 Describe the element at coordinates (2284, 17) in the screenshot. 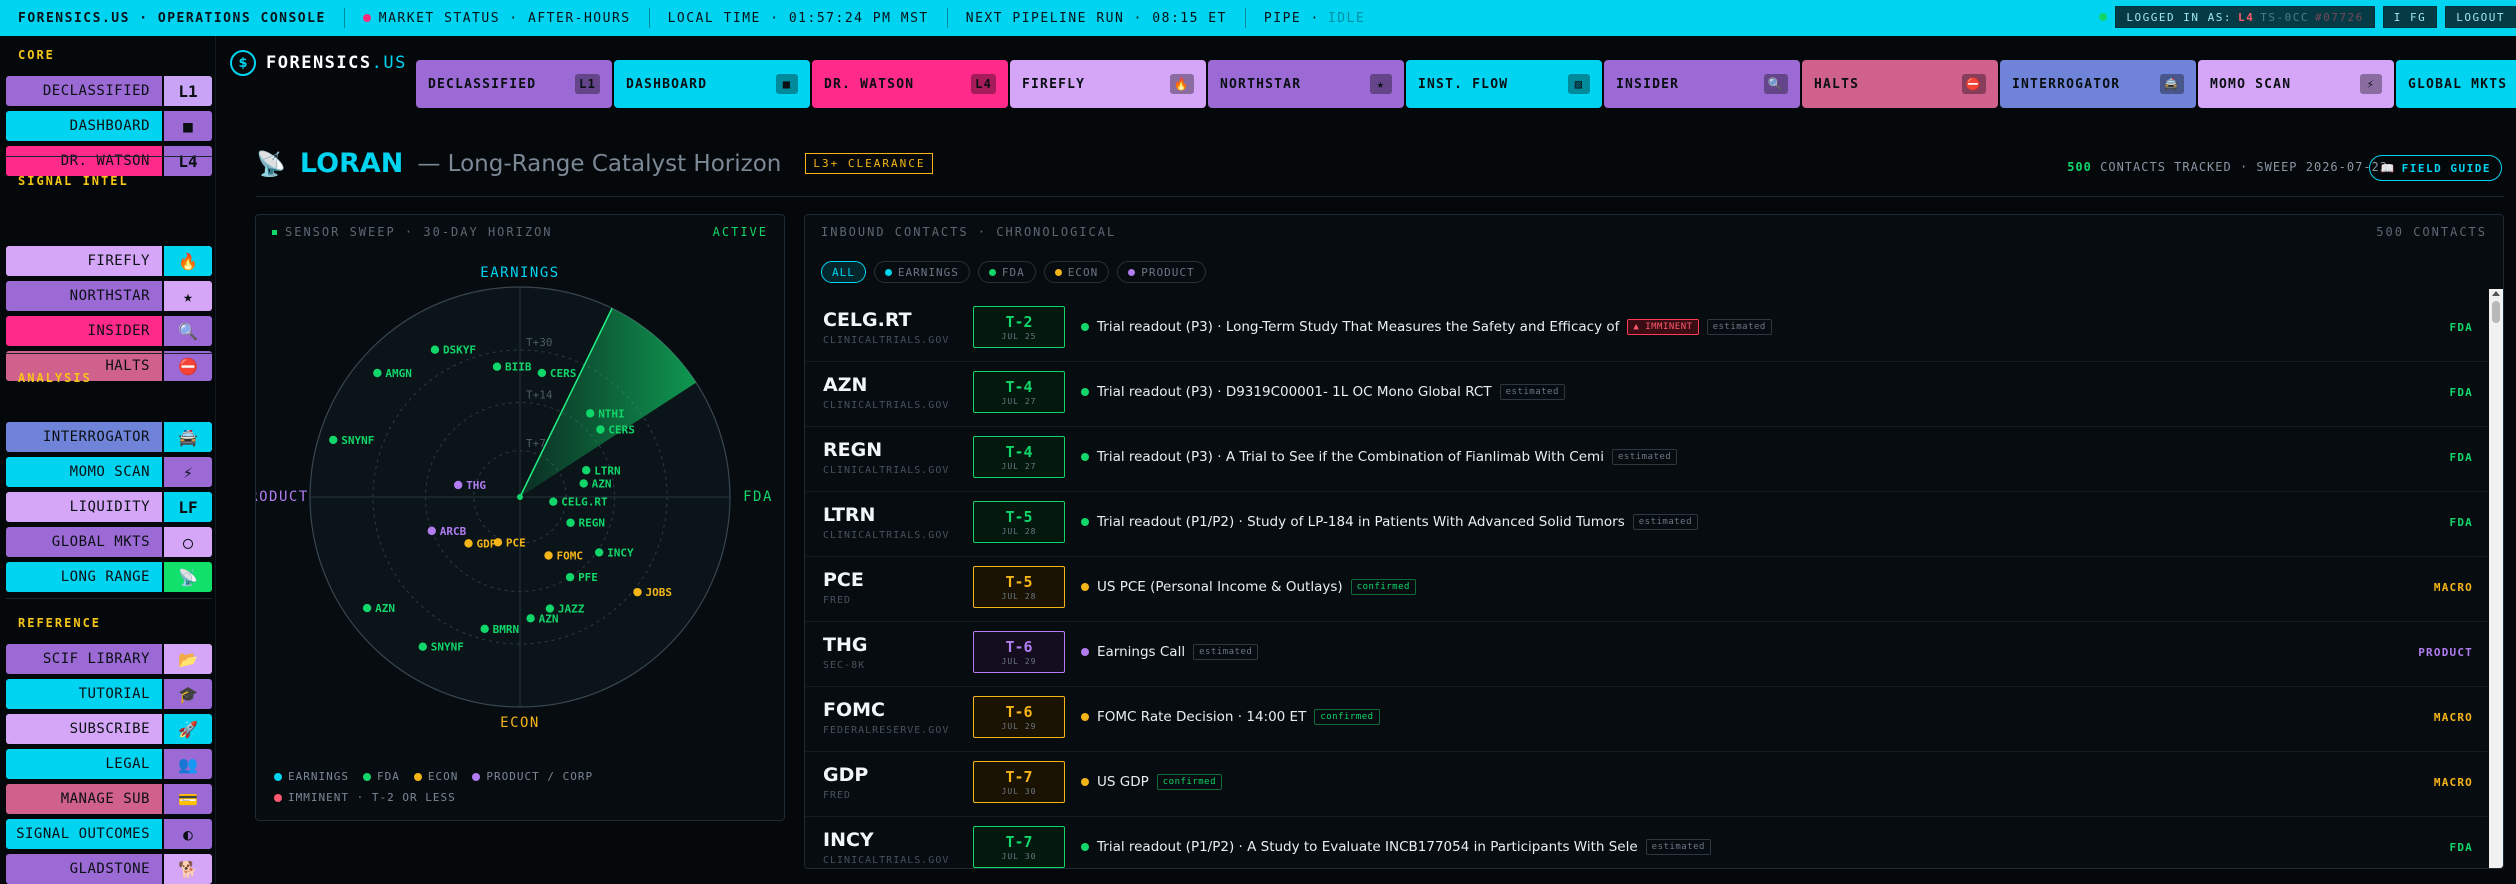

I see `login-user: TS-0CC` at that location.